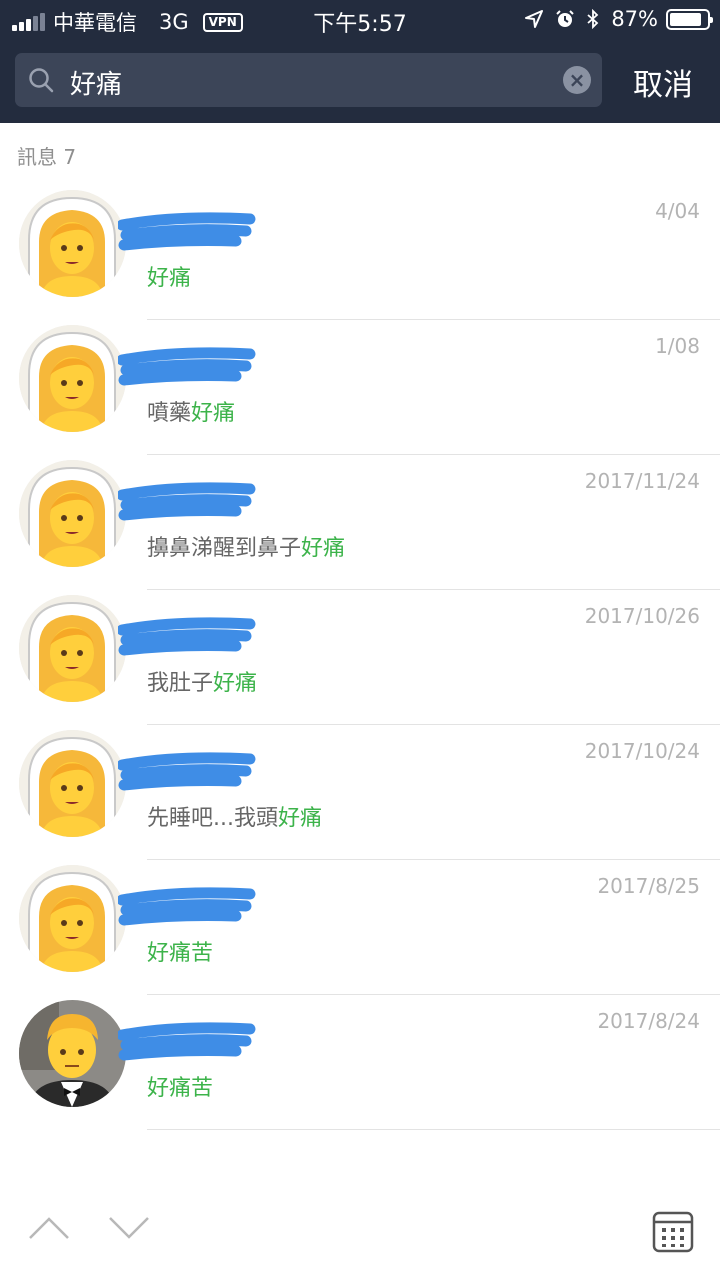  Describe the element at coordinates (677, 346) in the screenshot. I see `message-date: 1/08` at that location.